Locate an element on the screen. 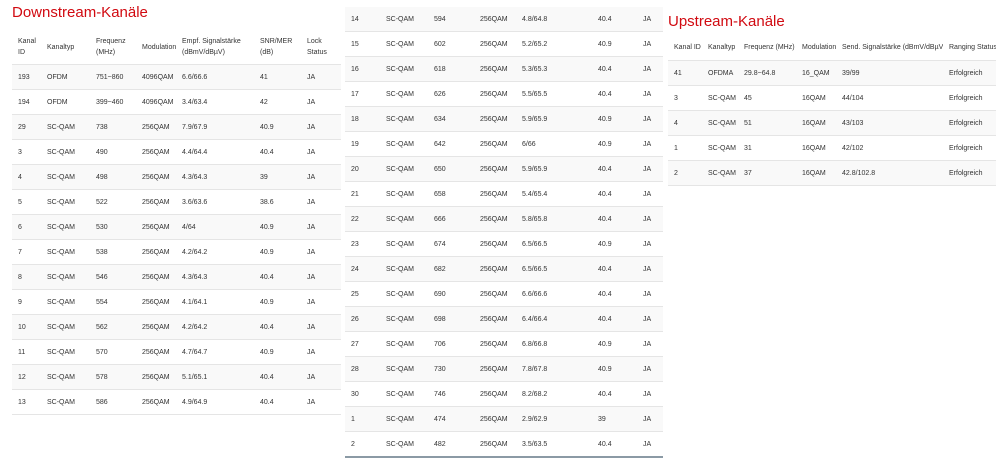  column-header-line: Frequenz is located at coordinates (111, 41).